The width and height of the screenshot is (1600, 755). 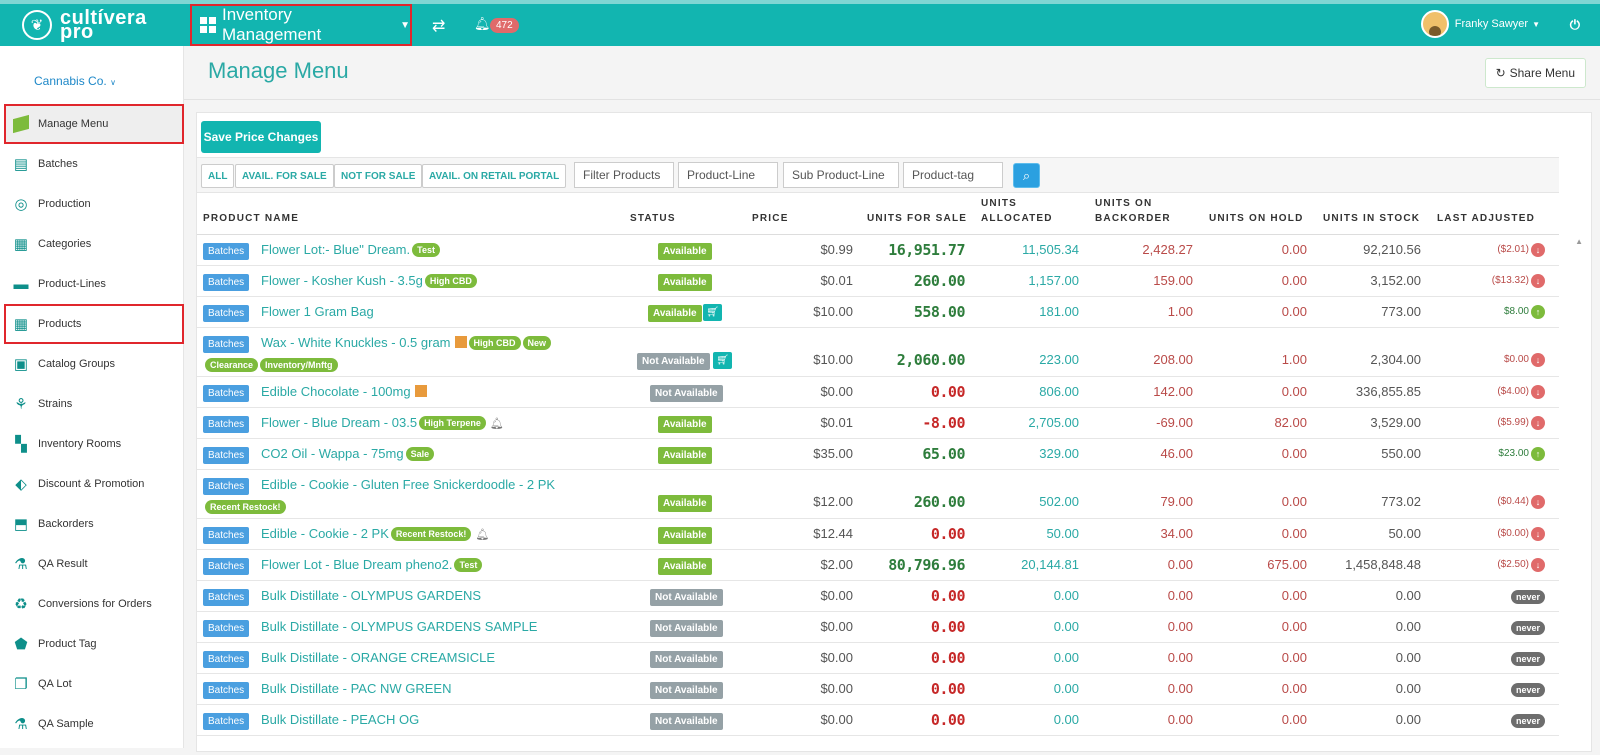 What do you see at coordinates (494, 176) in the screenshot?
I see `filter-retail-portal-button: AVAIL. ON RETAIL PORTAL` at bounding box center [494, 176].